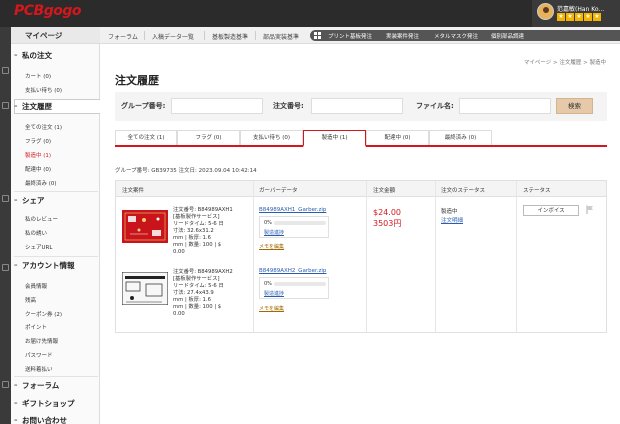 The width and height of the screenshot is (620, 424). Describe the element at coordinates (565, 62) in the screenshot. I see `breadcrumb: マイページ > 注文履歴 > 製造中` at that location.